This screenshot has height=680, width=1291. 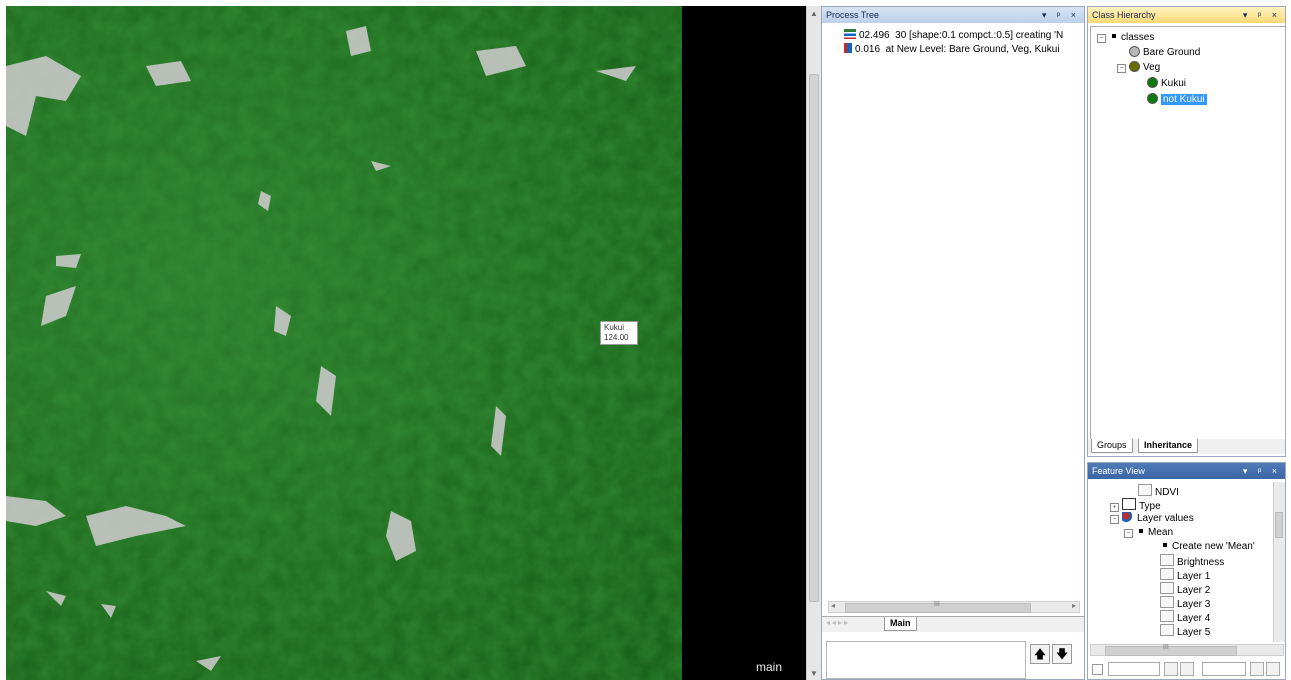 I want to click on tooltip-value: 124.00, so click(x=616, y=337).